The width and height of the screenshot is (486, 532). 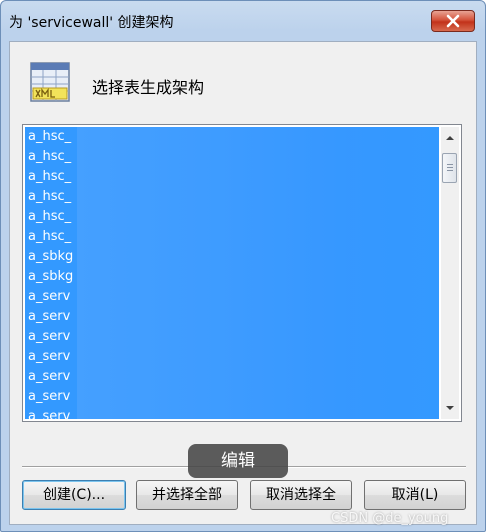 What do you see at coordinates (450, 273) in the screenshot?
I see `vertical-scrollbar` at bounding box center [450, 273].